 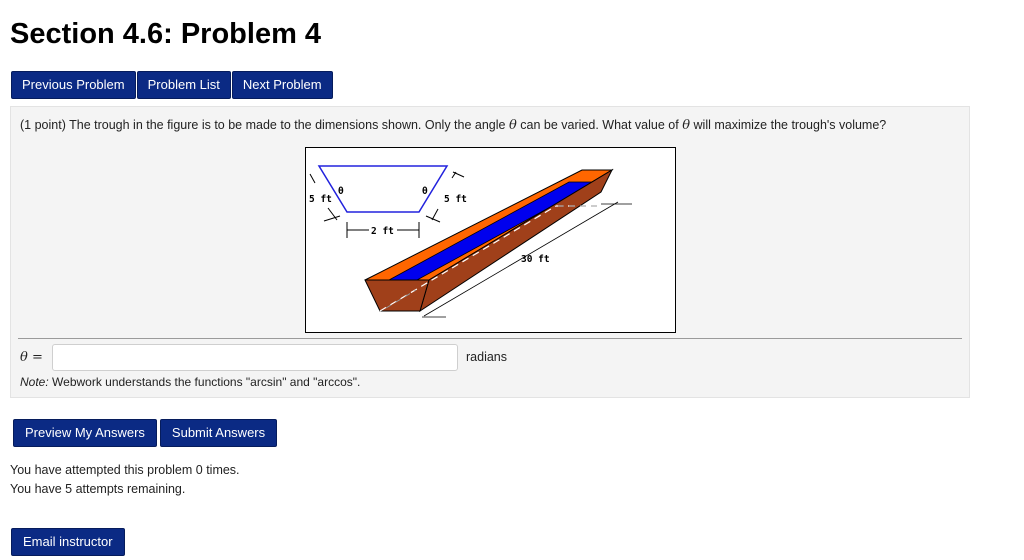 I want to click on problem-text-2: can be varied. What value of, so click(x=599, y=125).